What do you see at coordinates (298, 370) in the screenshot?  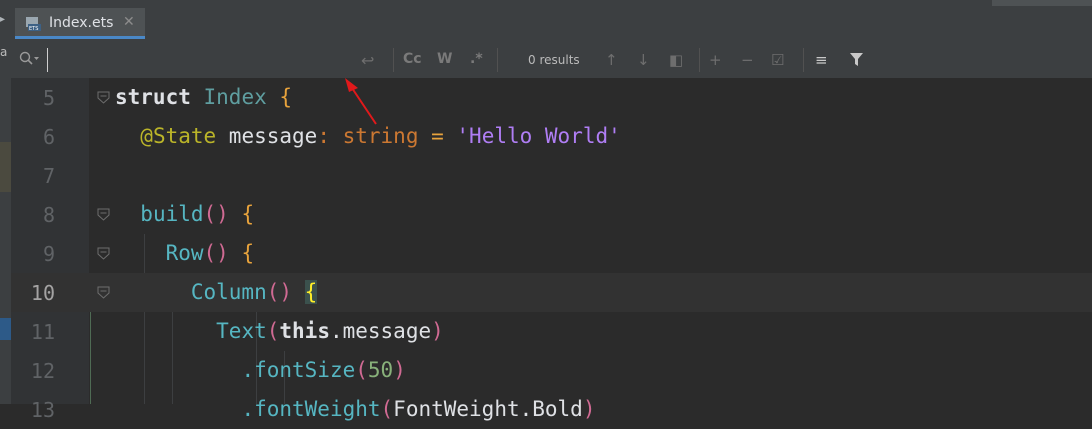 I see `code-token: .fontSize` at bounding box center [298, 370].